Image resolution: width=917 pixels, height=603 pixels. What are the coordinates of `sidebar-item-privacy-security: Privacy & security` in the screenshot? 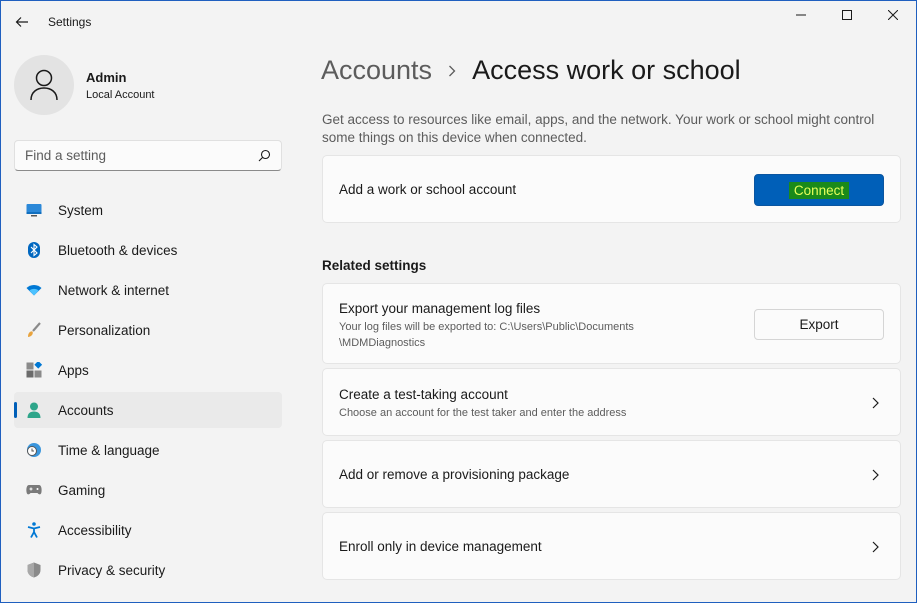 It's located at (148, 570).